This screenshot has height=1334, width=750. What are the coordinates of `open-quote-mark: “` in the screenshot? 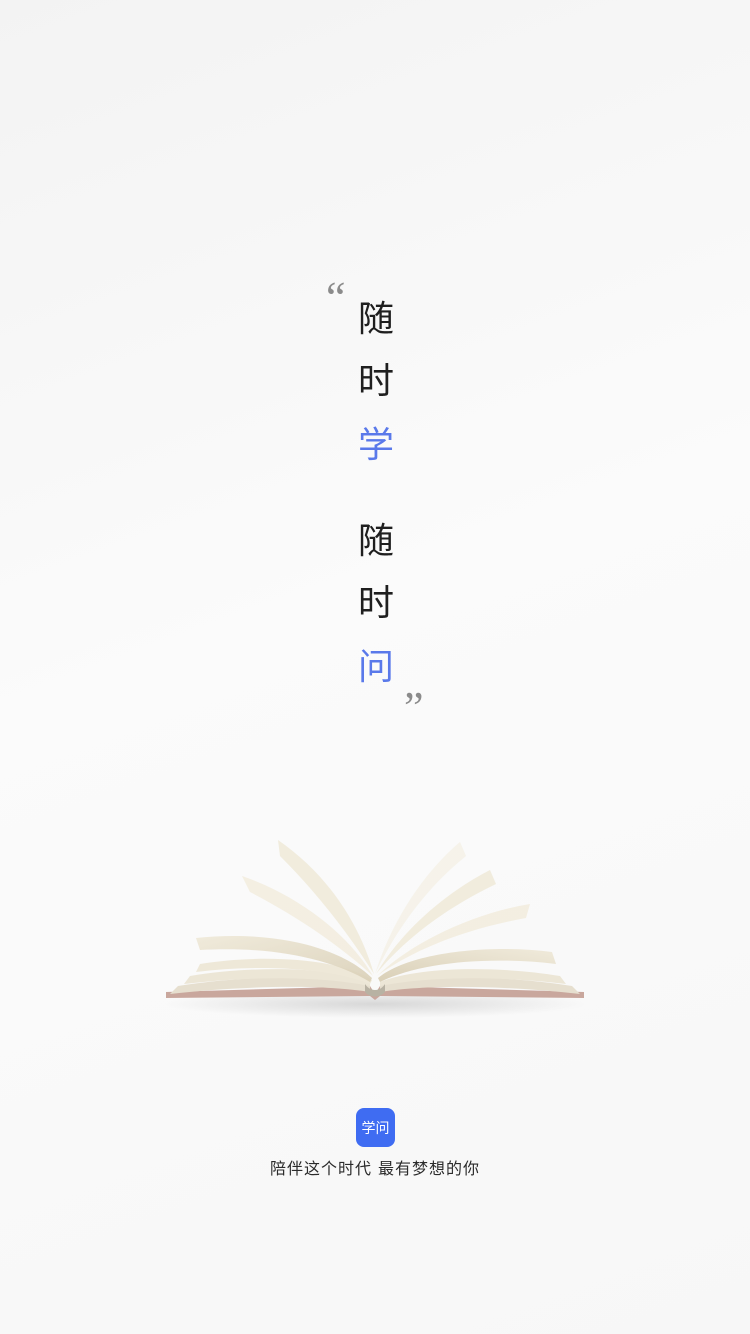 It's located at (336, 297).